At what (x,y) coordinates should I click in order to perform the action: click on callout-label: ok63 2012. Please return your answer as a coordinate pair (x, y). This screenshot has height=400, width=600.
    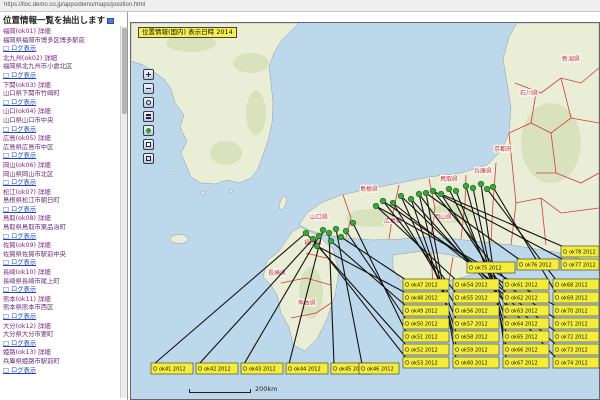
    Looking at the image, I should click on (526, 310).